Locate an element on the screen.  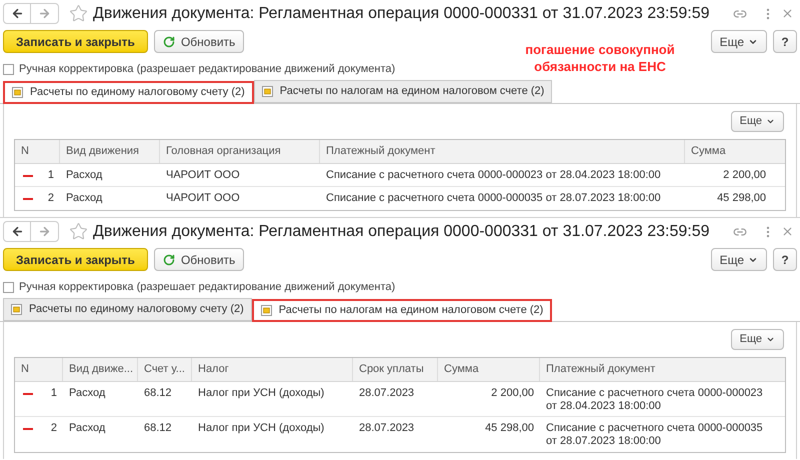
column-header: Налог is located at coordinates (213, 369).